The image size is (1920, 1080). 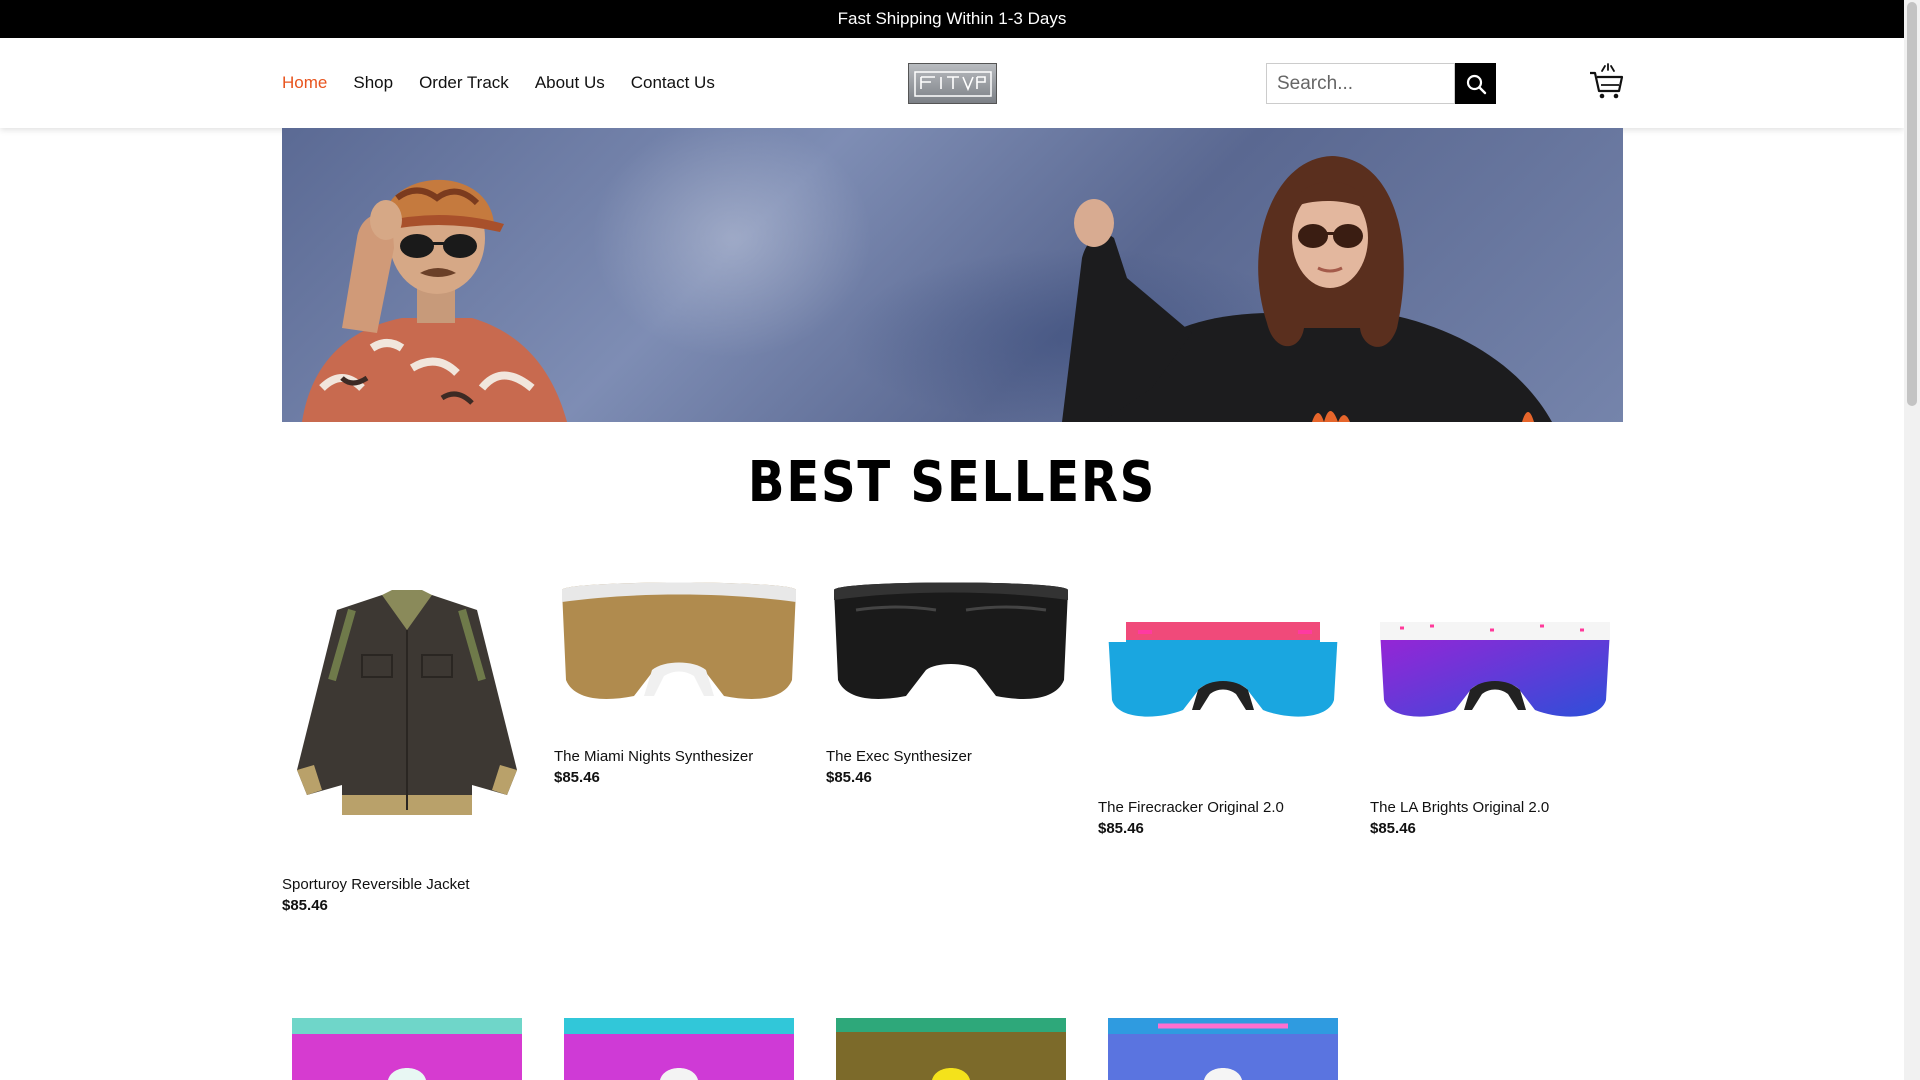 I want to click on search-bar, so click(x=1381, y=83).